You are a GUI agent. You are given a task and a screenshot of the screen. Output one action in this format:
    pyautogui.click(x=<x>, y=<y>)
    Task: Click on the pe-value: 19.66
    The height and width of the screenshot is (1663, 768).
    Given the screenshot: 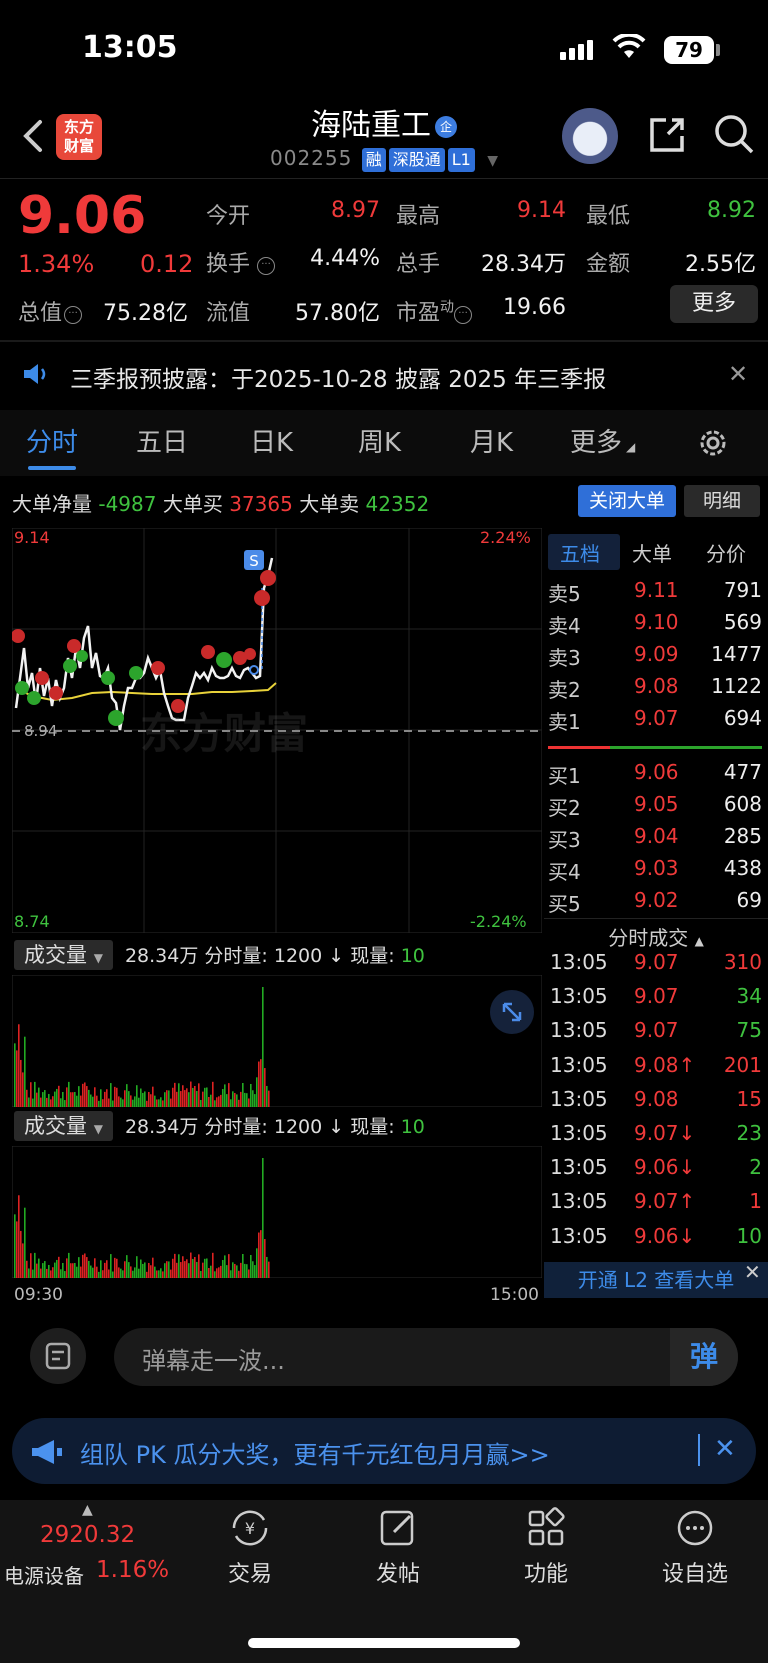 What is the action you would take?
    pyautogui.click(x=534, y=307)
    